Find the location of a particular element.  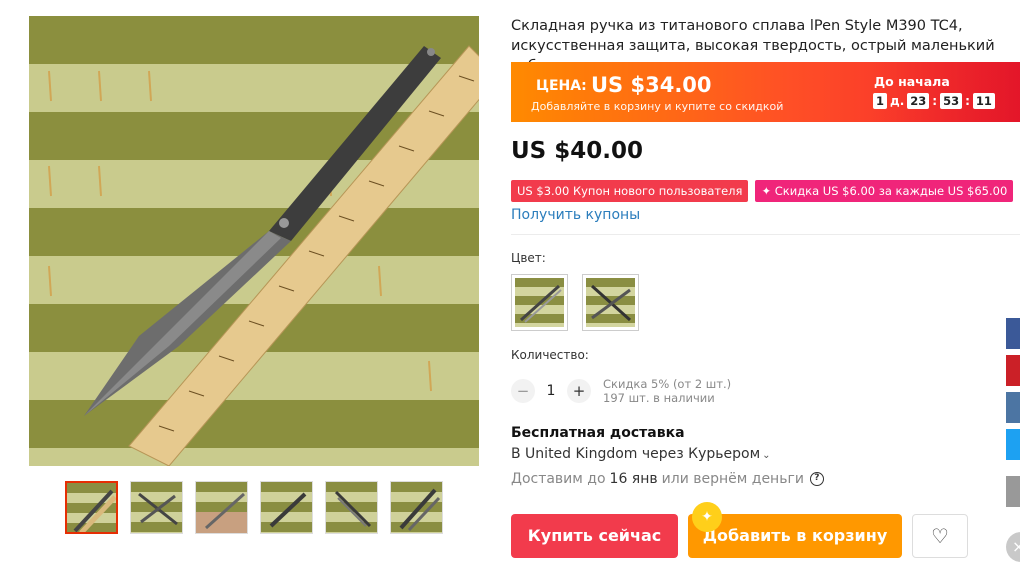

countdown-hours: 23 is located at coordinates (918, 101).